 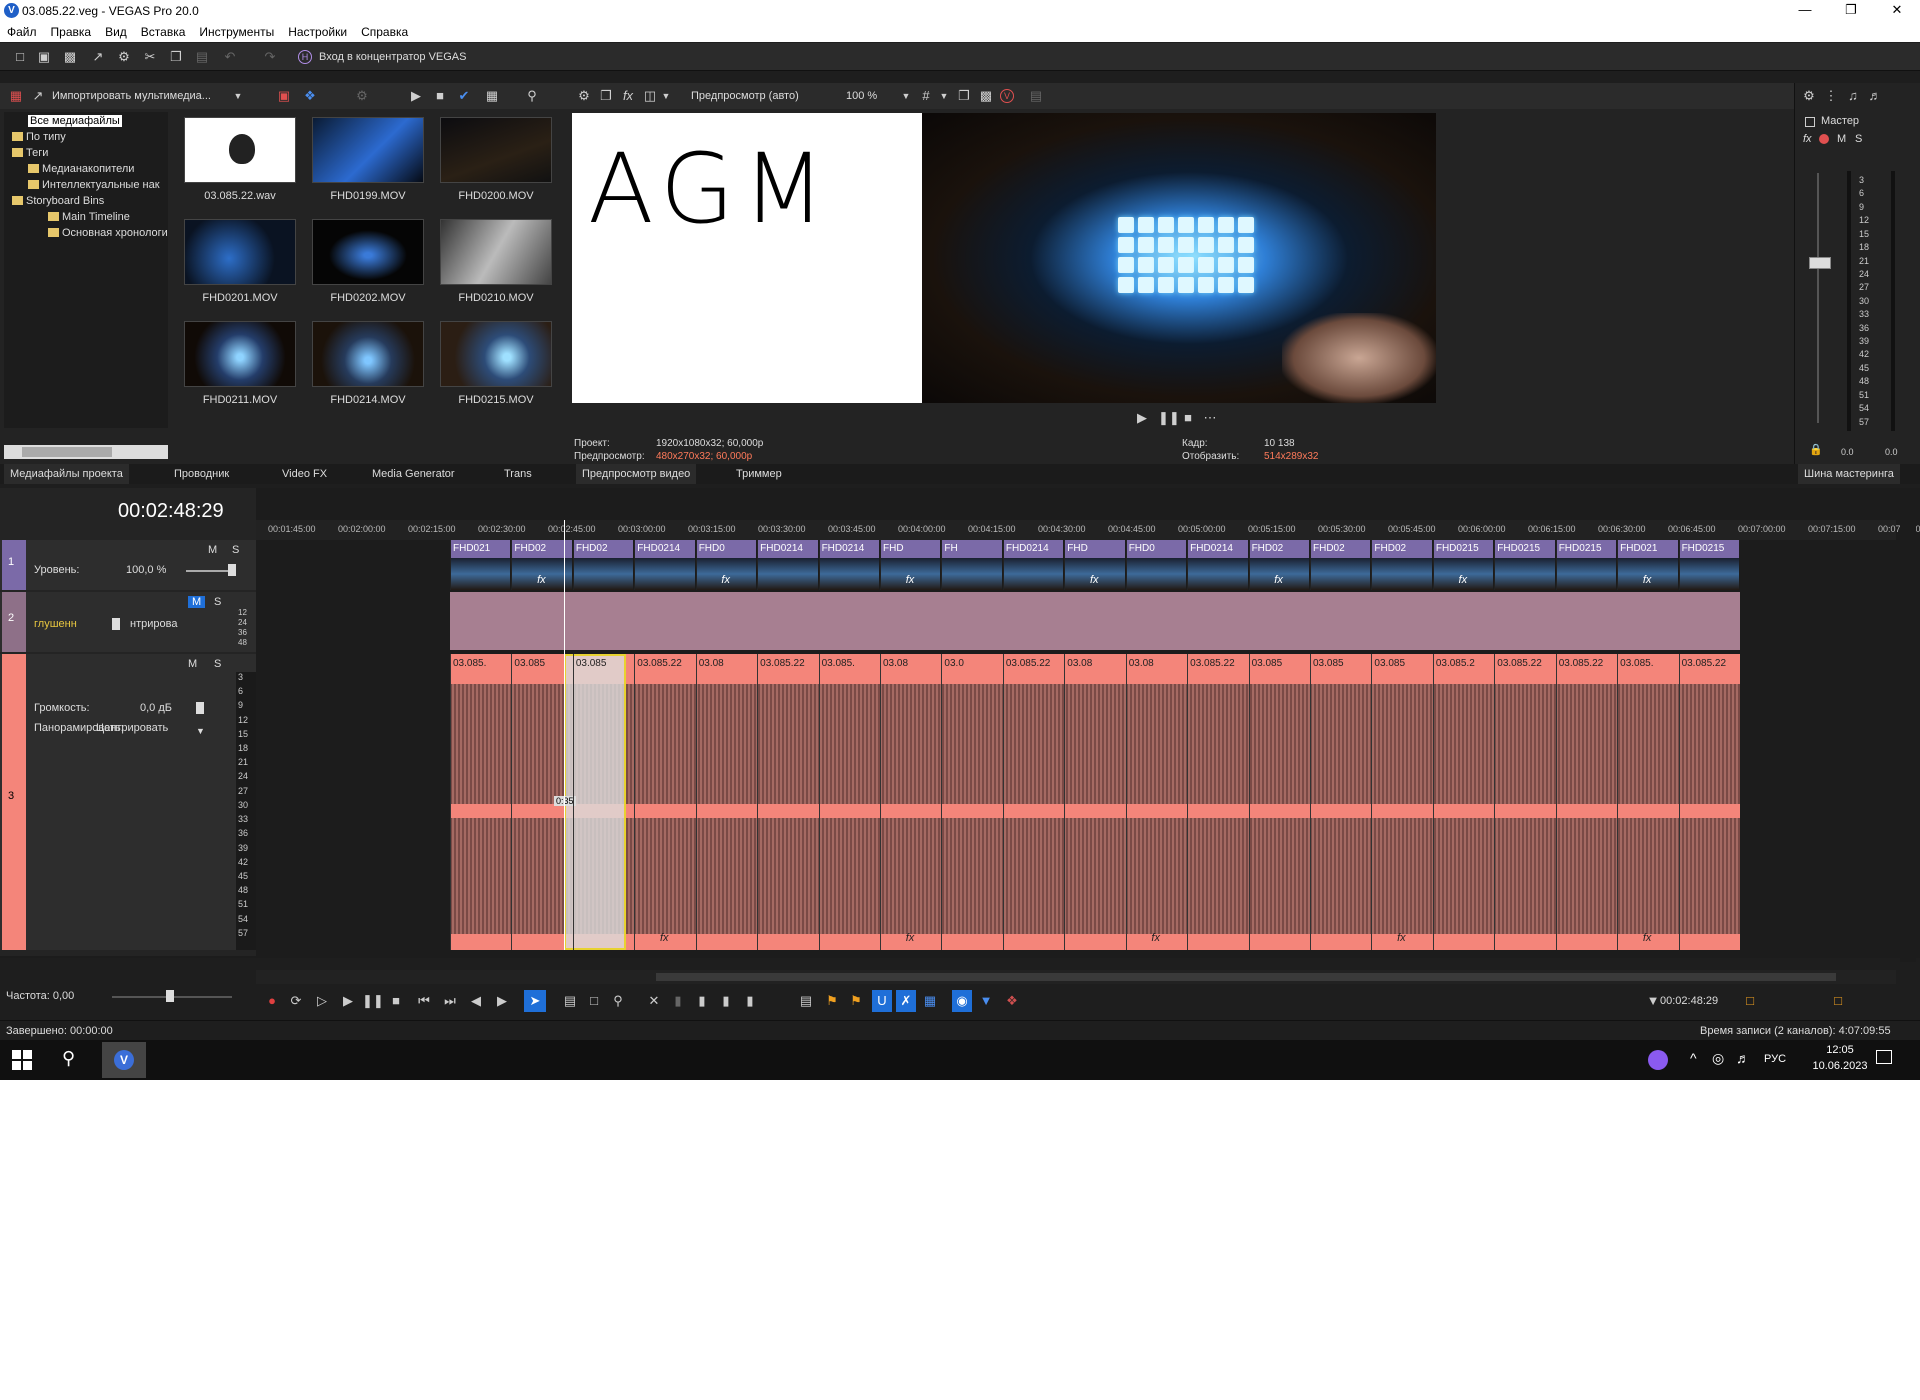 What do you see at coordinates (310, 96) in the screenshot?
I see `get-media-icon: ❖` at bounding box center [310, 96].